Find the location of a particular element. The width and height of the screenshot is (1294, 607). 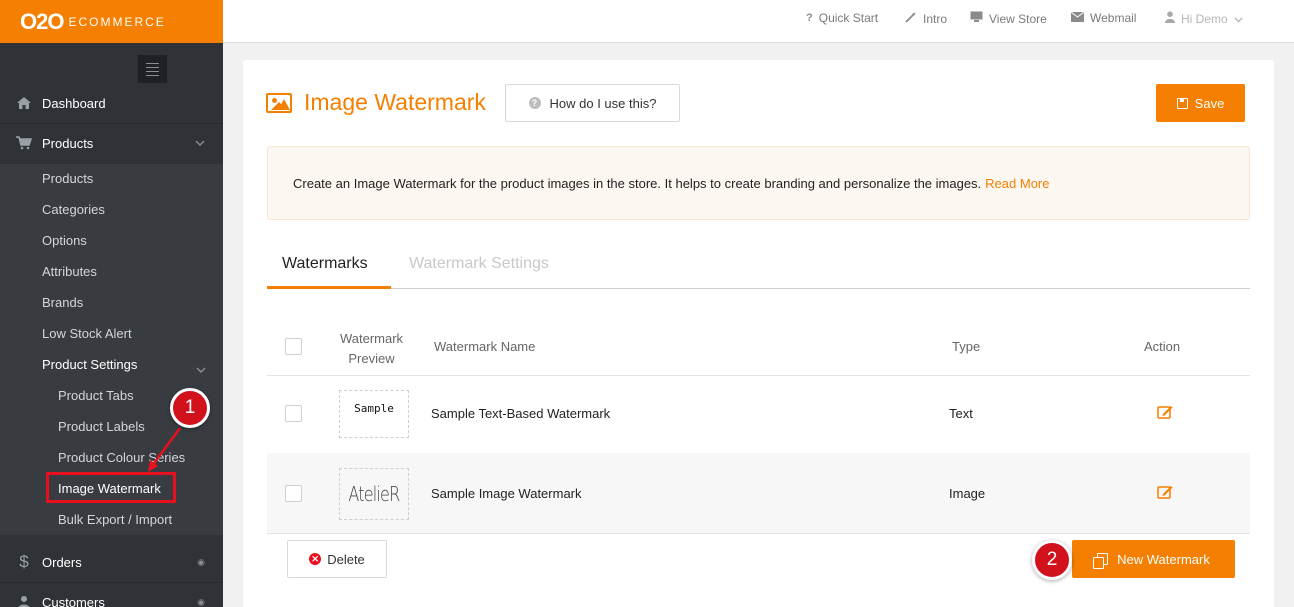

sidebar-item-label: Orders is located at coordinates (62, 562).